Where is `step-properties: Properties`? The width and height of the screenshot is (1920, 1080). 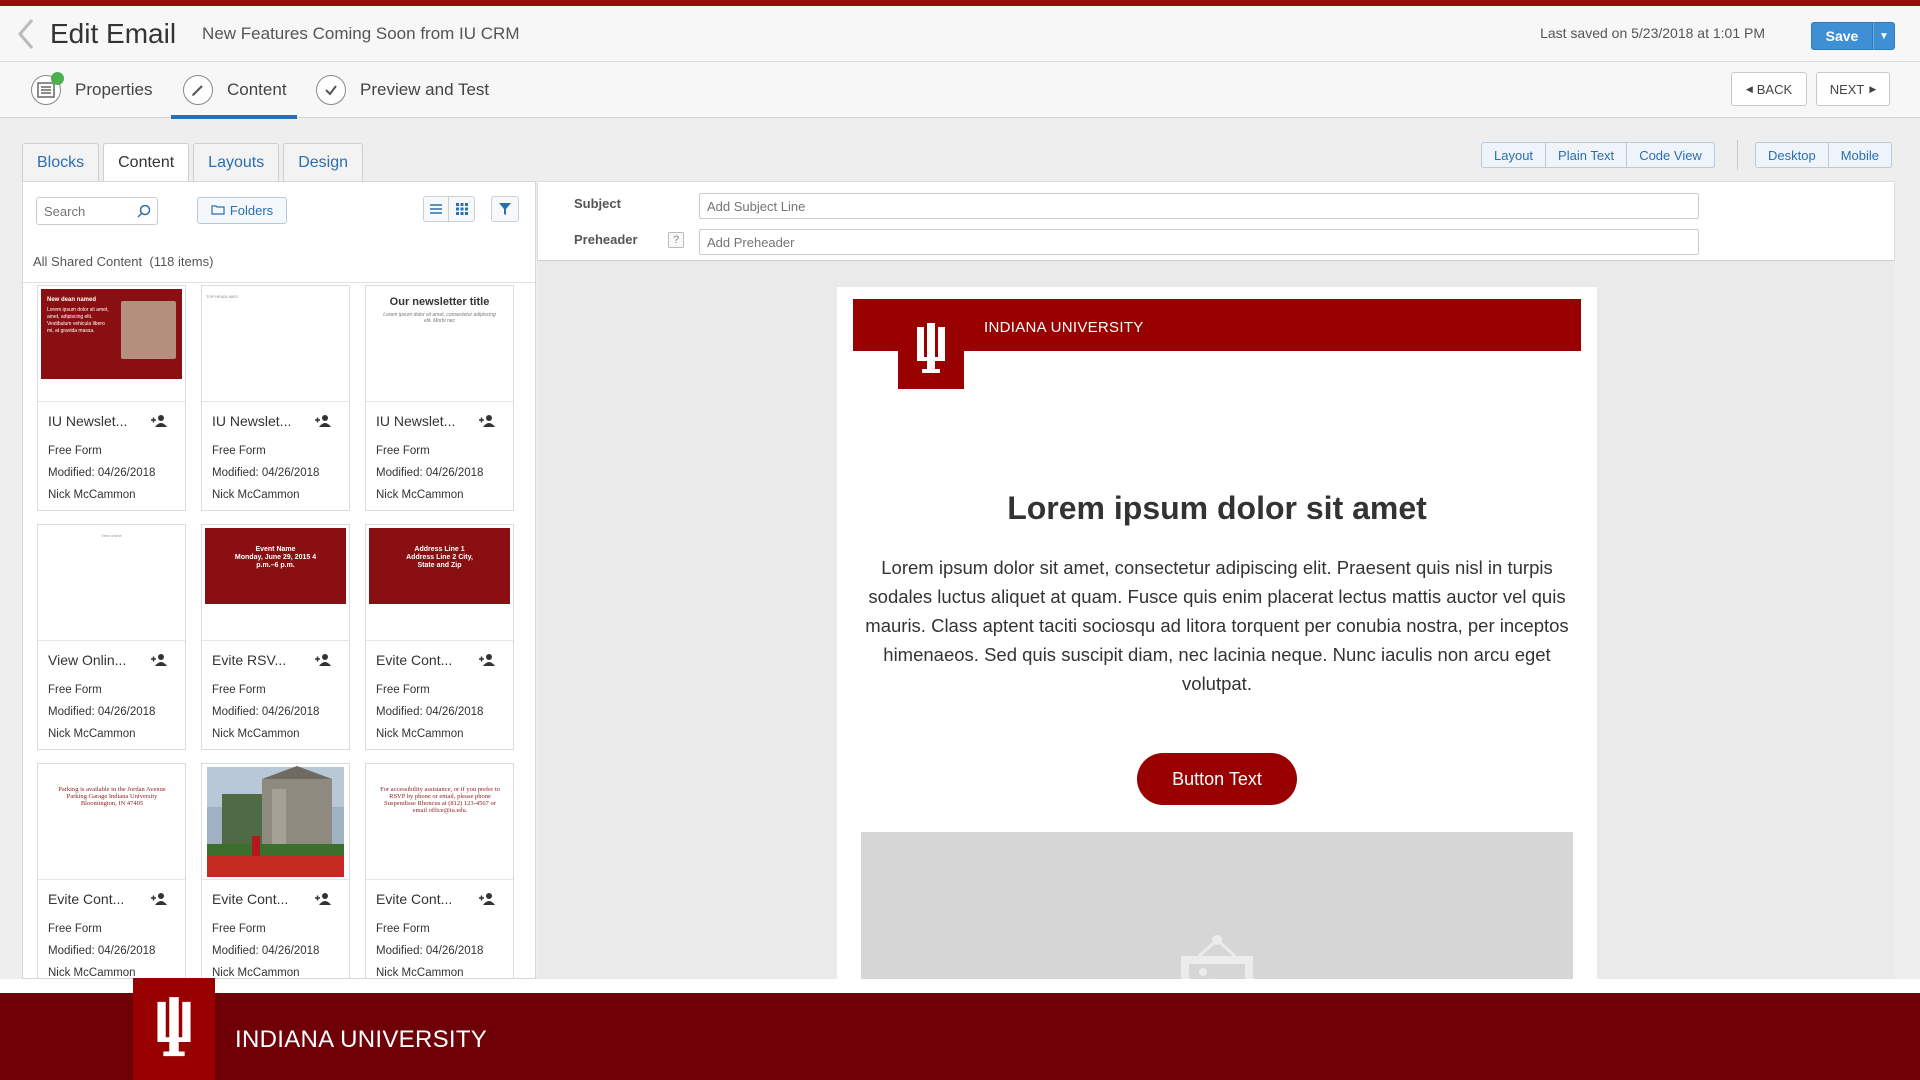
step-properties: Properties is located at coordinates (91, 90).